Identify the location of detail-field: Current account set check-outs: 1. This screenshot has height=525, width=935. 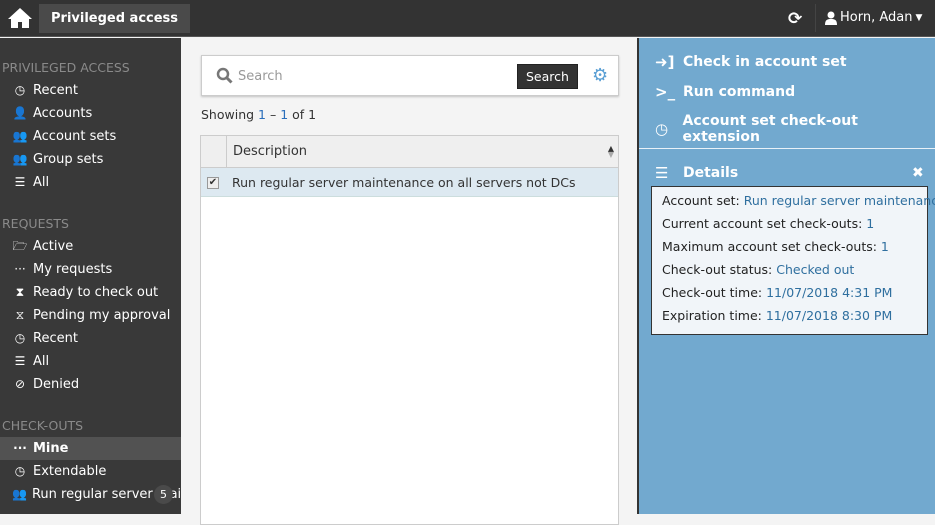
(789, 227).